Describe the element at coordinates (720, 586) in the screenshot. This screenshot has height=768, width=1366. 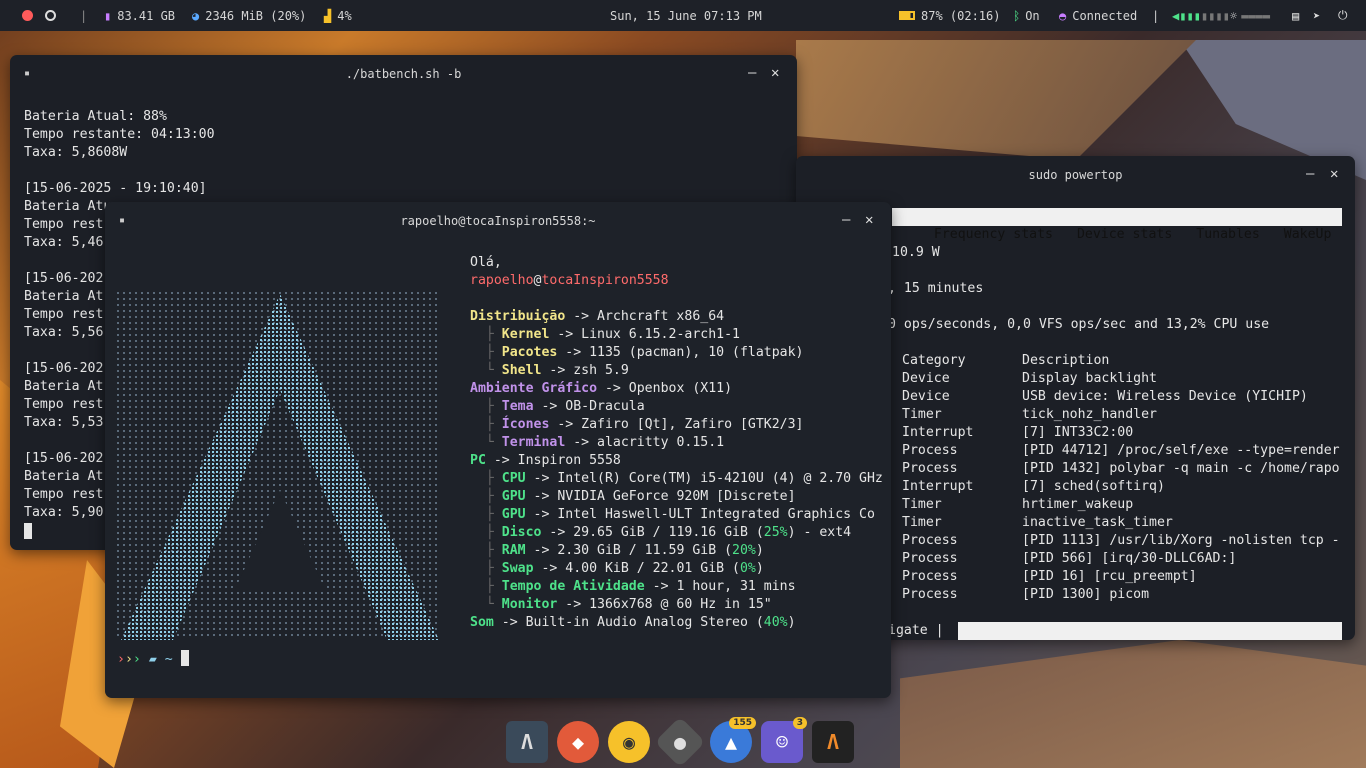
I see `info-value: -> 1 hour, 31 mins` at that location.